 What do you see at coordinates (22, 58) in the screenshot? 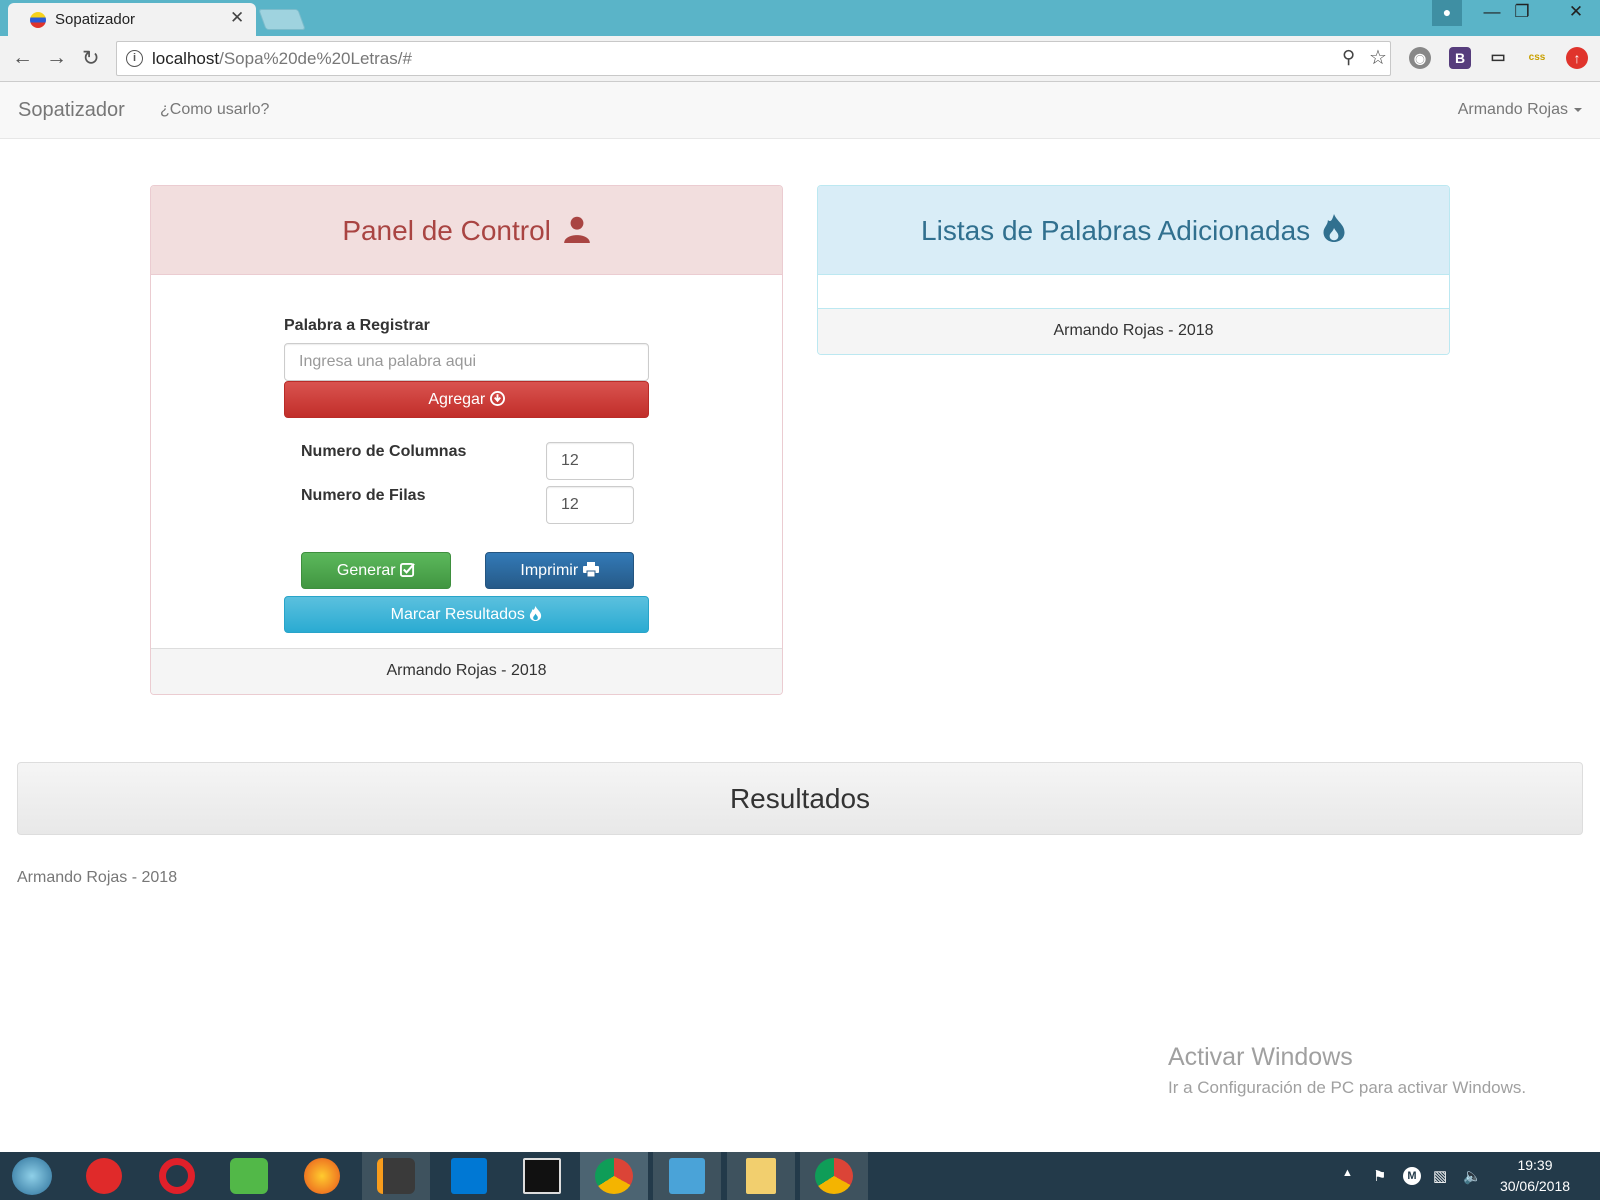
I see `back-icon: ←` at bounding box center [22, 58].